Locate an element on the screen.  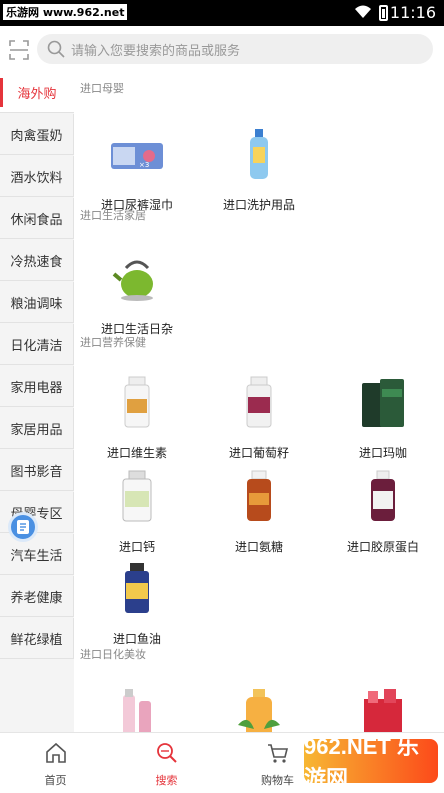
product-item: 进口玛咖 is located at coordinates (383, 414).